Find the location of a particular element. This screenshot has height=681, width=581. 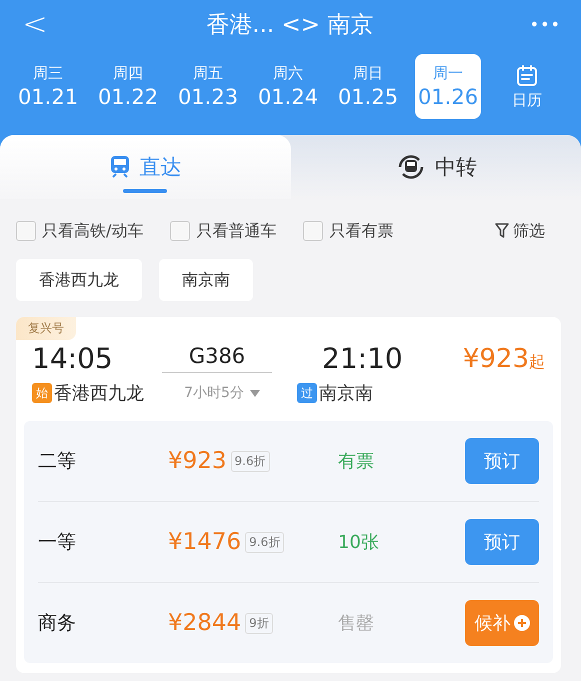

station-chip: 香港西九龙 is located at coordinates (79, 280).